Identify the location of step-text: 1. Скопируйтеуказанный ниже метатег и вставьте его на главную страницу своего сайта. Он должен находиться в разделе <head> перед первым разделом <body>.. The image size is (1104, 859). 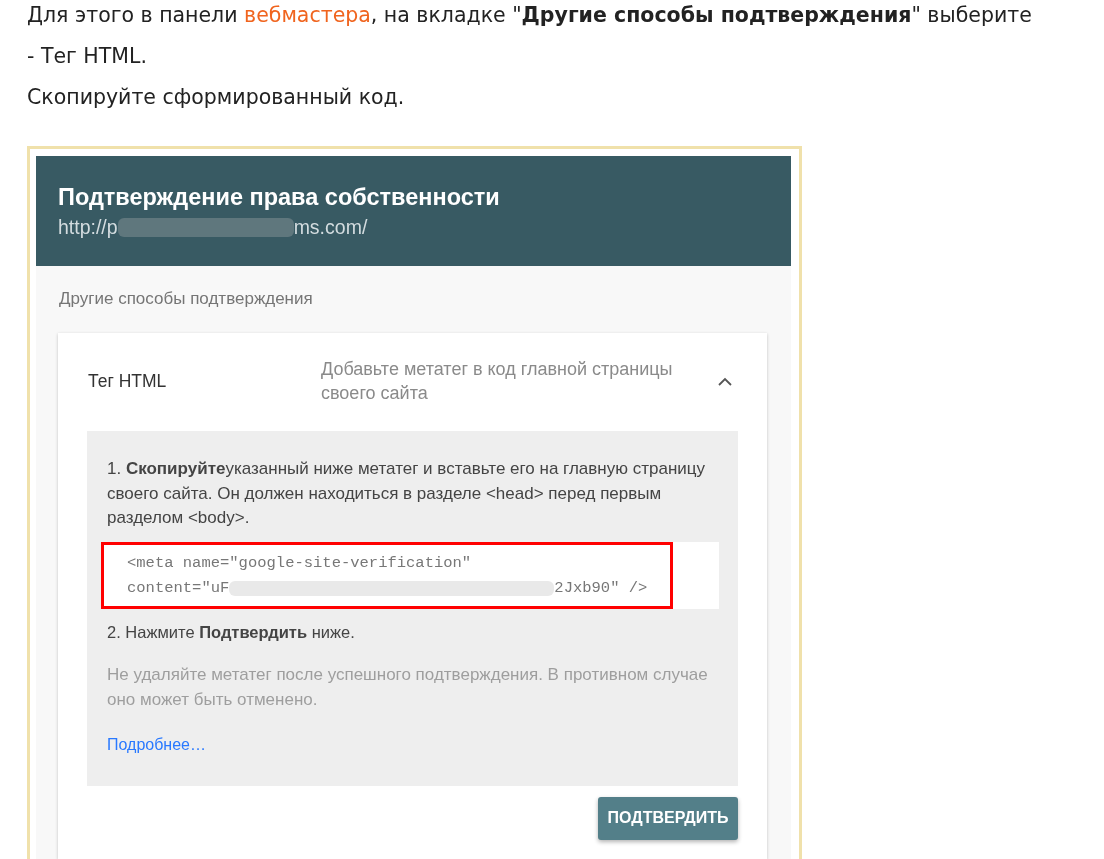
(406, 493).